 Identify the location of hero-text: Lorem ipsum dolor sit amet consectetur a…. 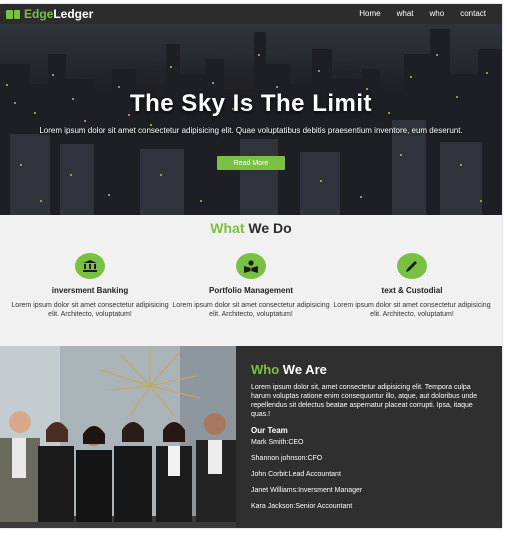
(251, 130).